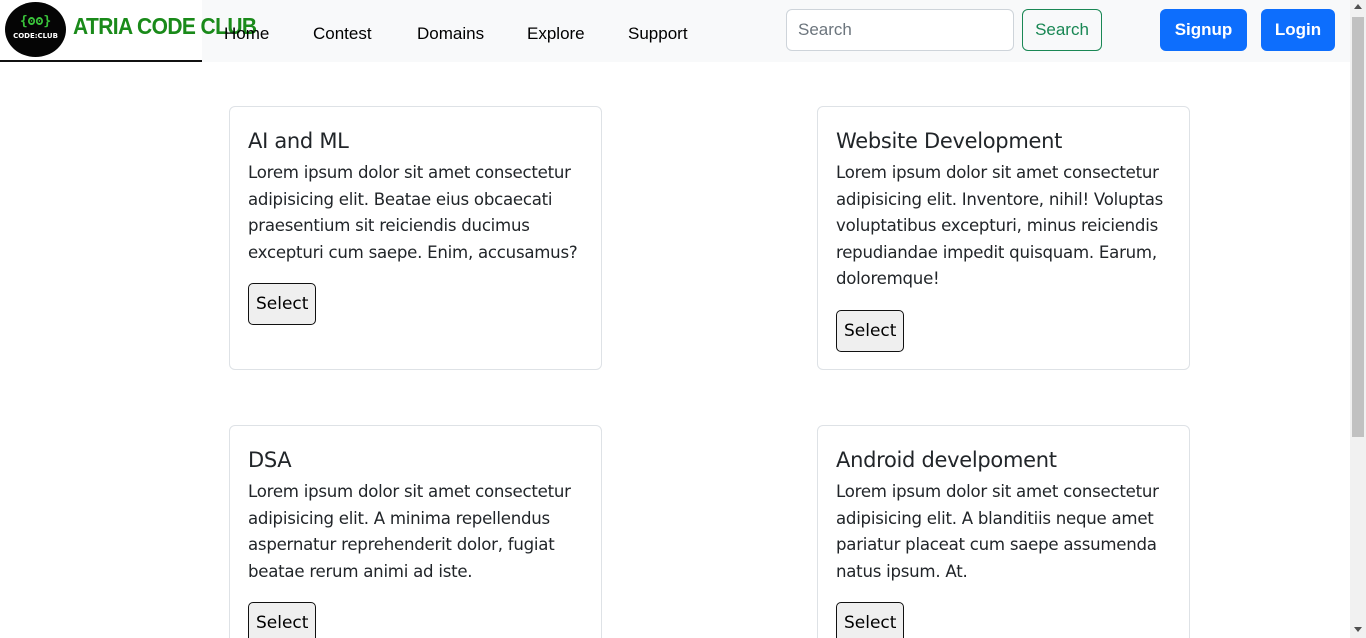  What do you see at coordinates (556, 34) in the screenshot?
I see `nav-item-explore: Explore` at bounding box center [556, 34].